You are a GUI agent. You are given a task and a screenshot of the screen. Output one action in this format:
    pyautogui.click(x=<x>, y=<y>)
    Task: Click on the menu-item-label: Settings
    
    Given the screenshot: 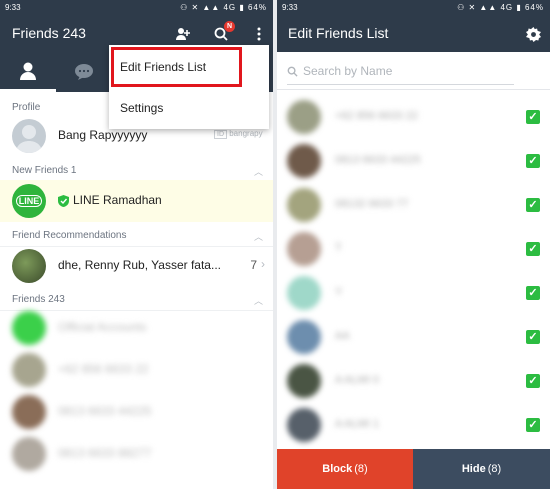 What is the action you would take?
    pyautogui.click(x=142, y=108)
    